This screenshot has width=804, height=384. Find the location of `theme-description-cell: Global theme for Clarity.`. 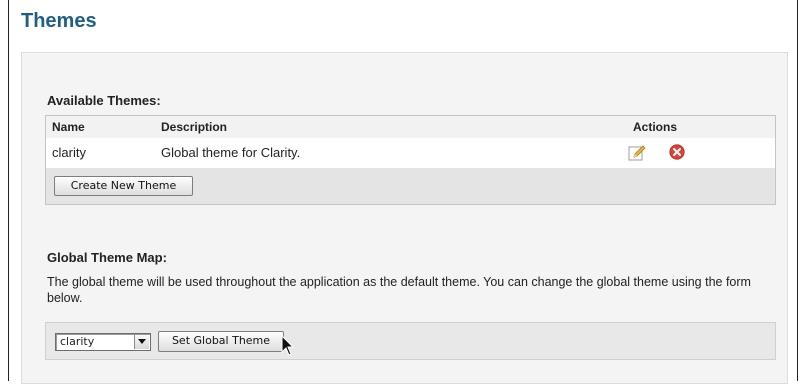

theme-description-cell: Global theme for Clarity. is located at coordinates (231, 152).